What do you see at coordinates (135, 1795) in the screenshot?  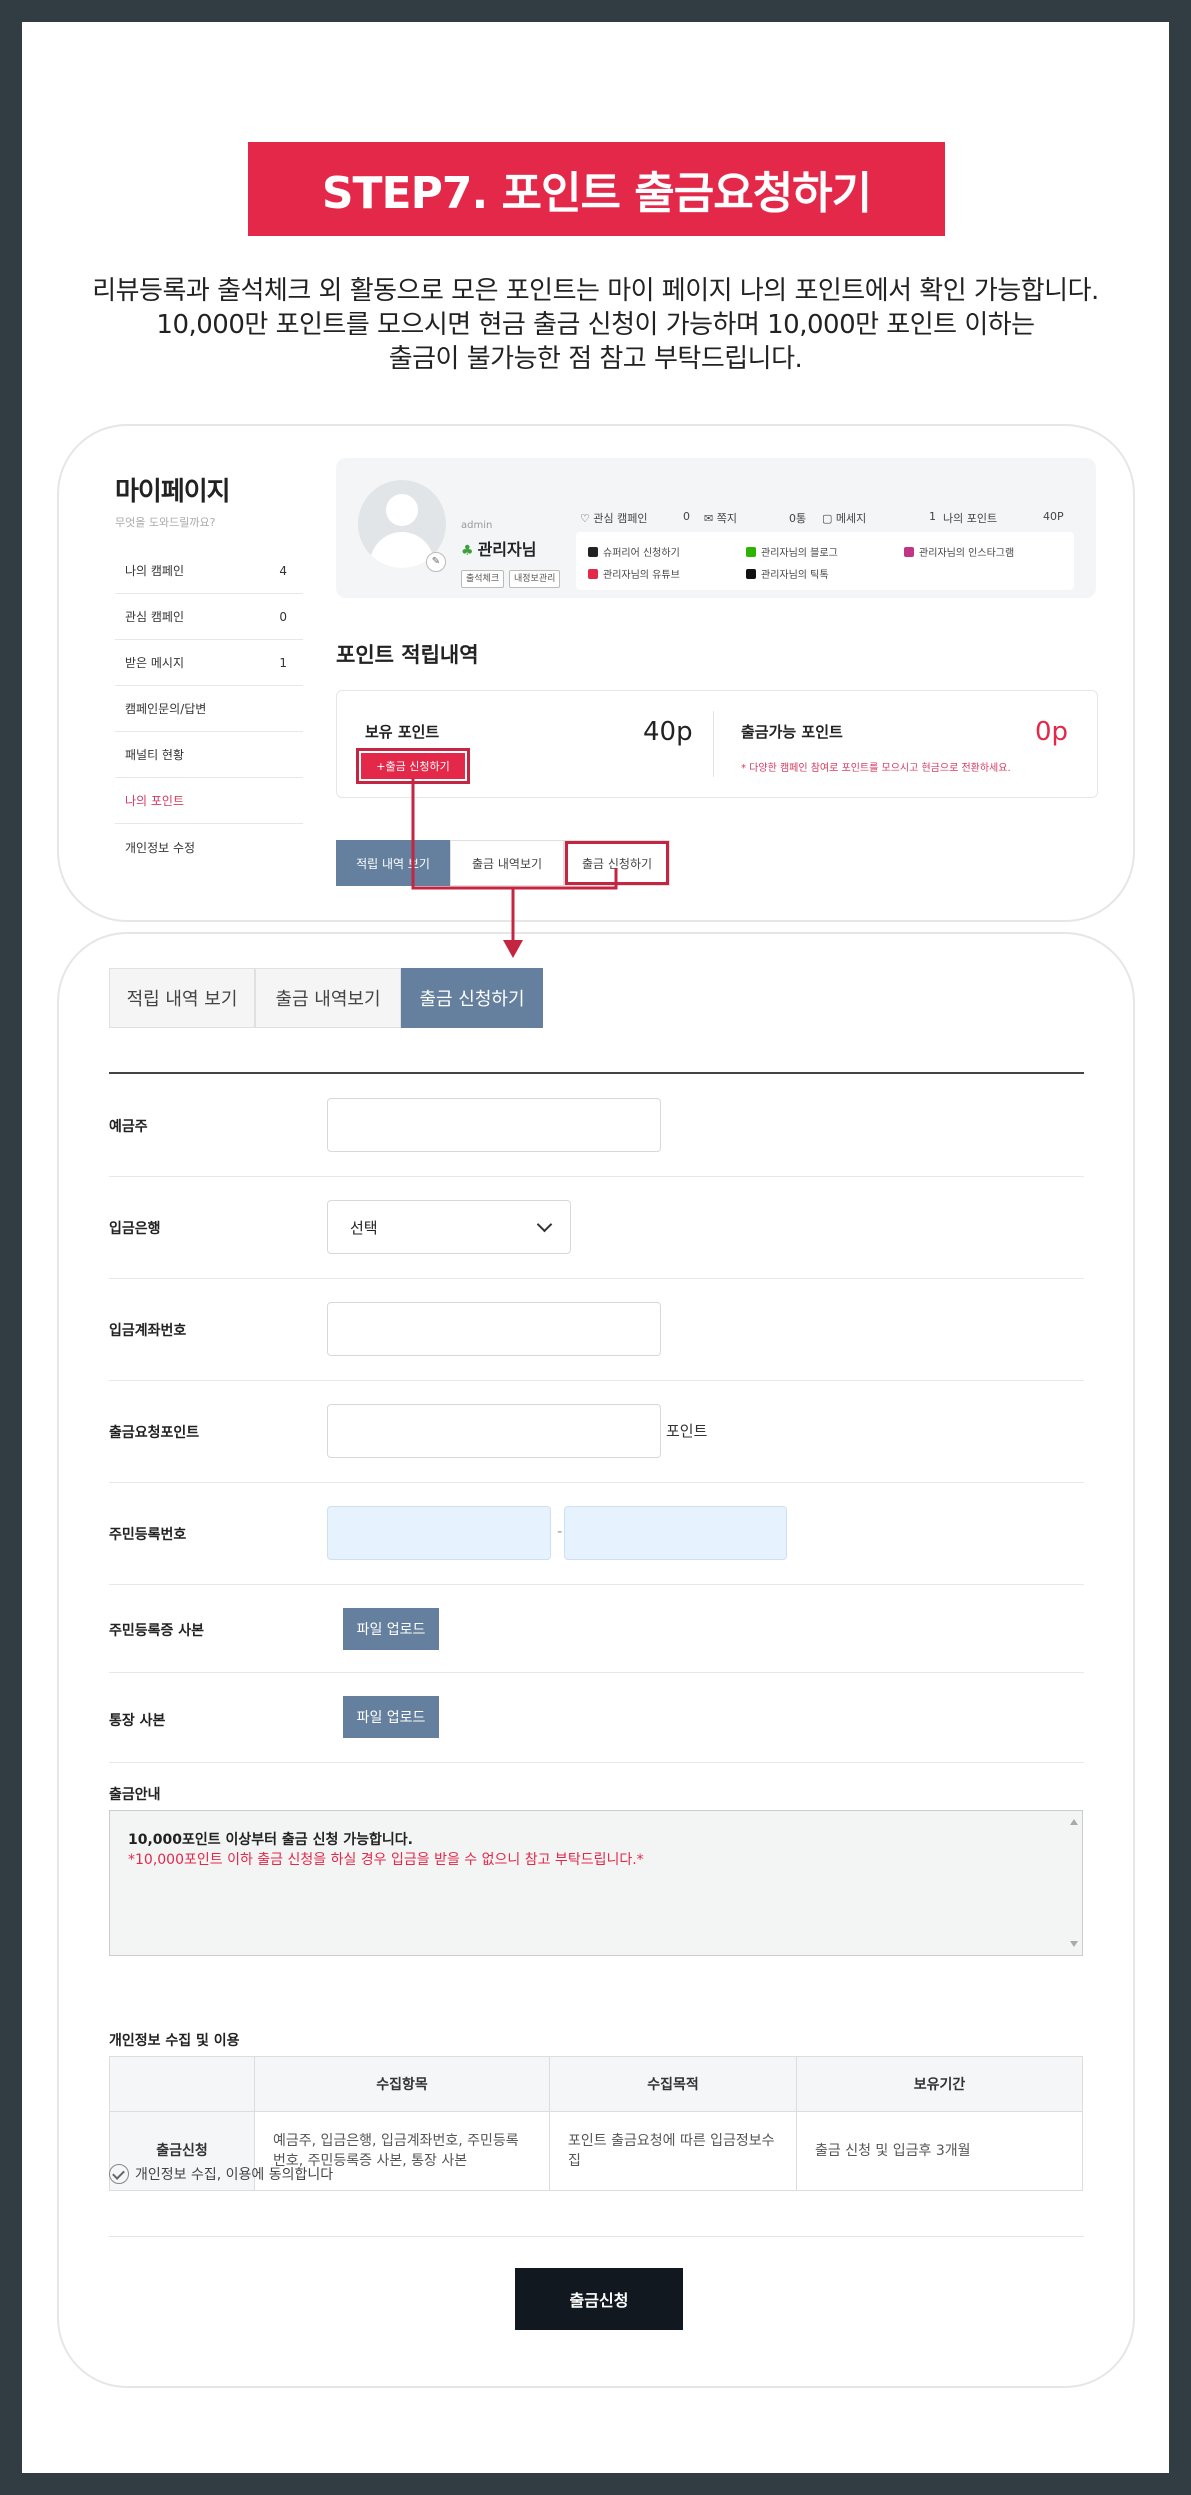 I see `notice-title: 출금안내` at bounding box center [135, 1795].